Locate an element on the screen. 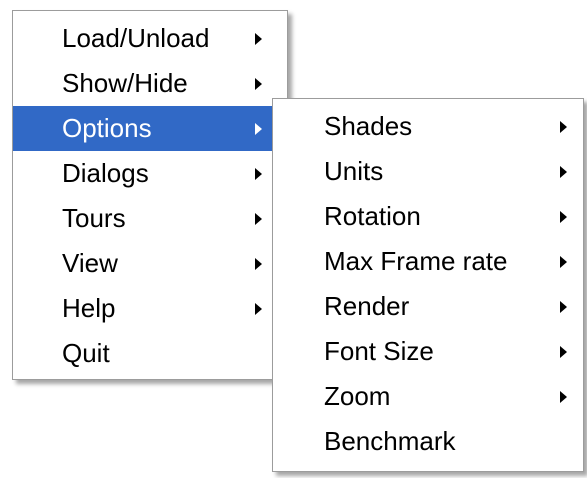  menu-item-label: Help is located at coordinates (89, 308).